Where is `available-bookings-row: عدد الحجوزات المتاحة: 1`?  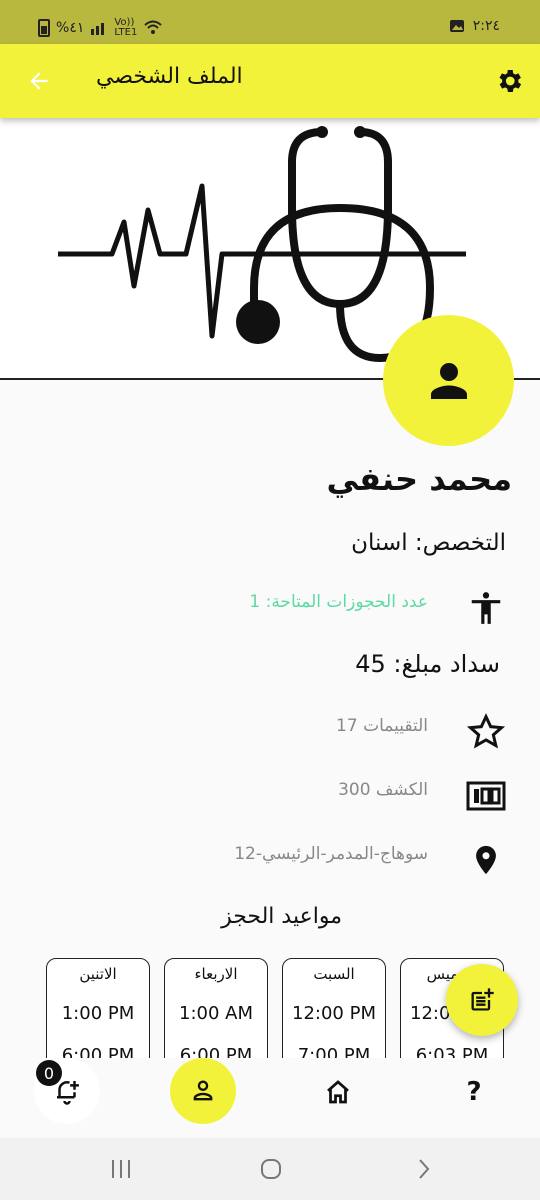 available-bookings-row: عدد الحجوزات المتاحة: 1 is located at coordinates (270, 607).